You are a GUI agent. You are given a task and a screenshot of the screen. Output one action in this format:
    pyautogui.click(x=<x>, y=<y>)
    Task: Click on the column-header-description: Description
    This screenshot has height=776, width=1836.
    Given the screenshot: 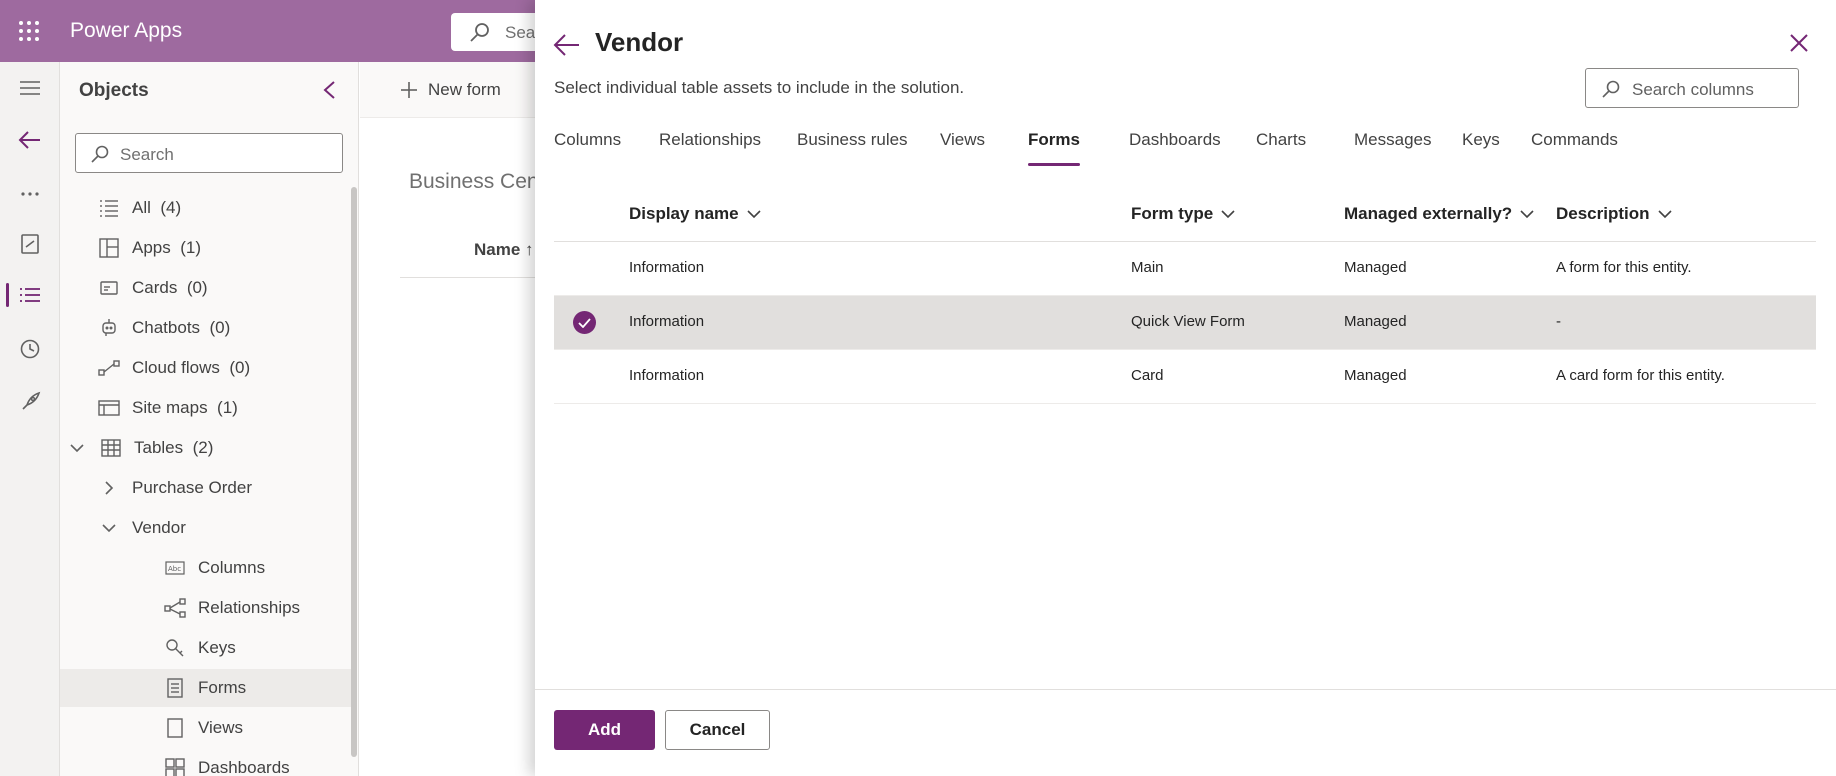 What is the action you would take?
    pyautogui.click(x=1614, y=214)
    